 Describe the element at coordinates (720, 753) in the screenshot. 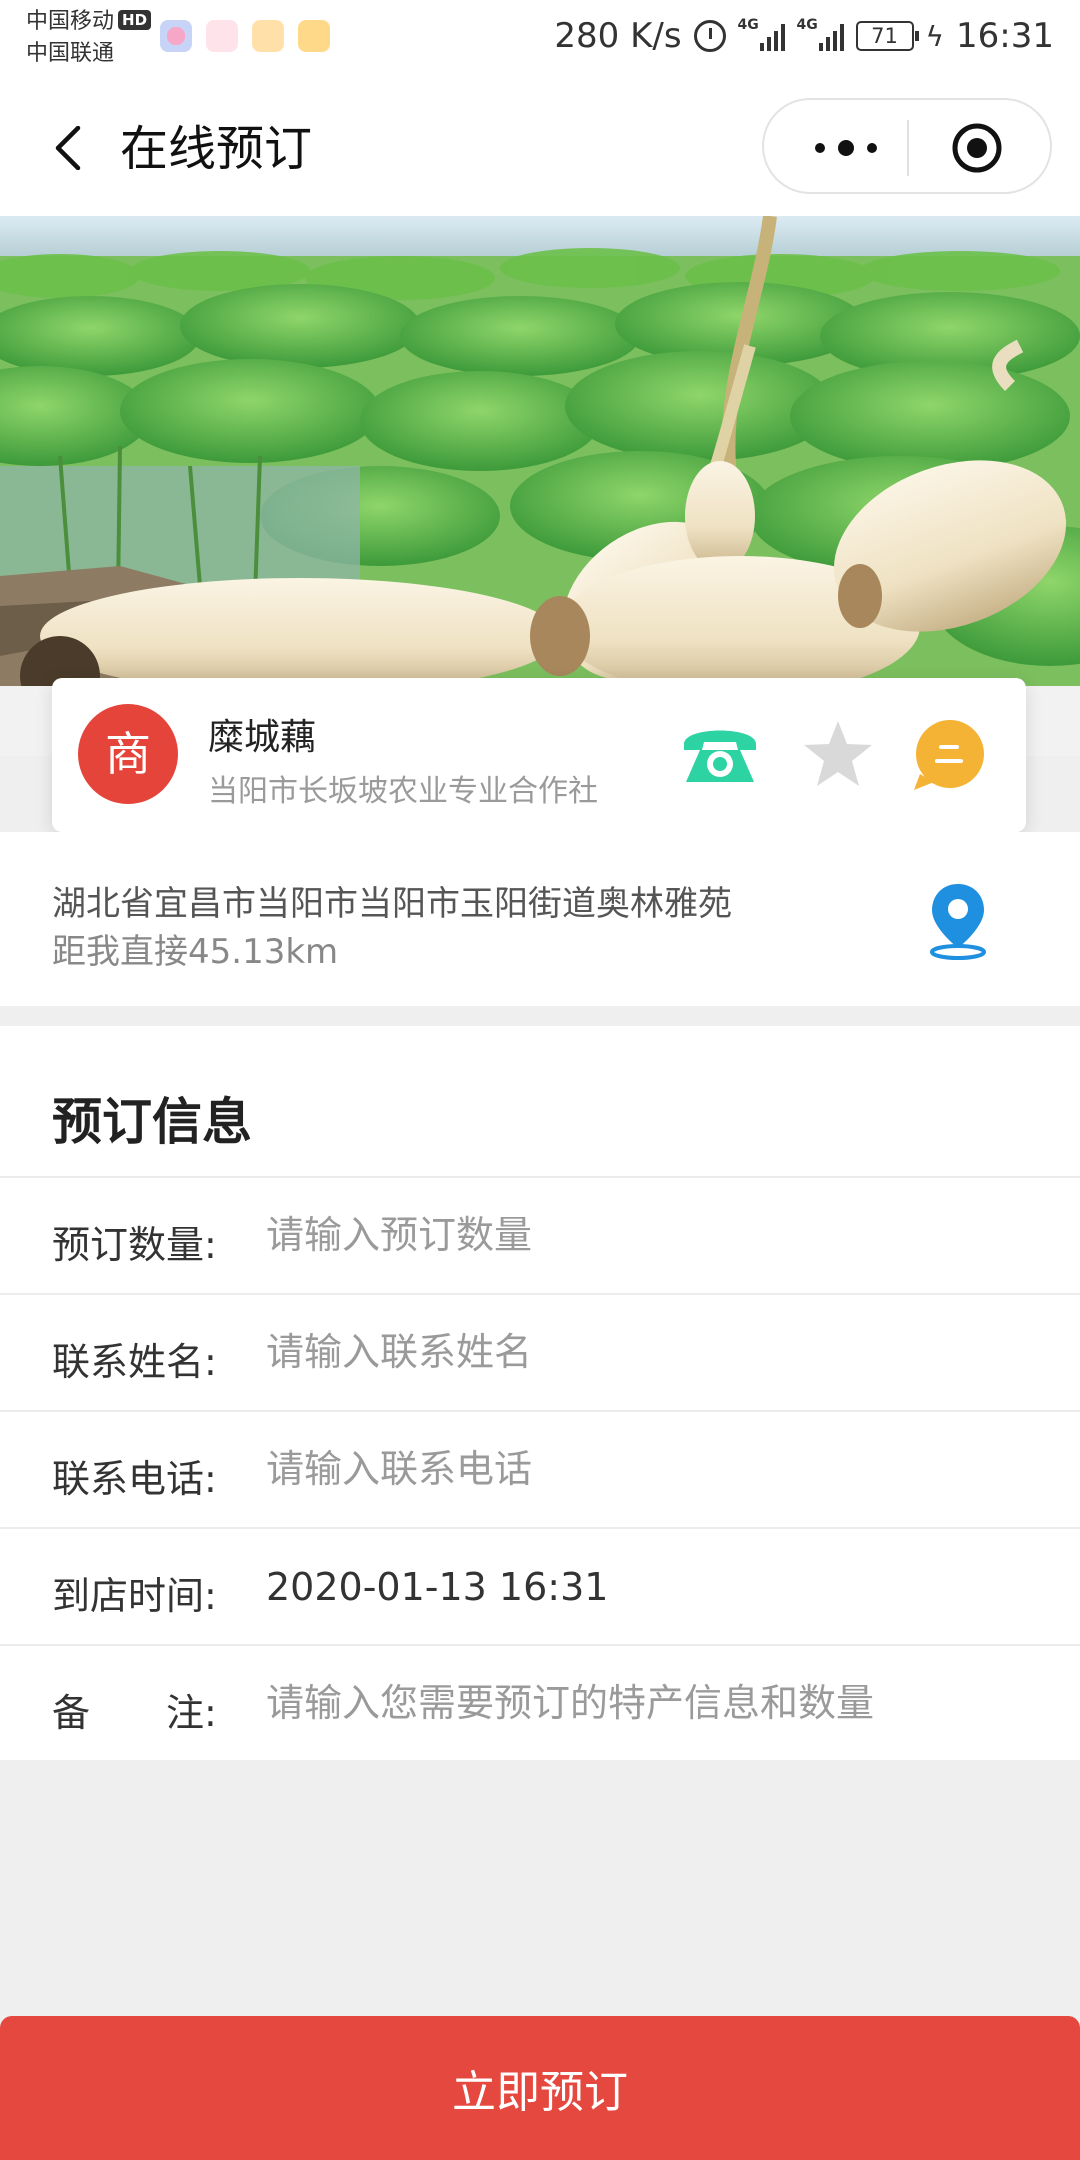

I see `phone-icon` at that location.